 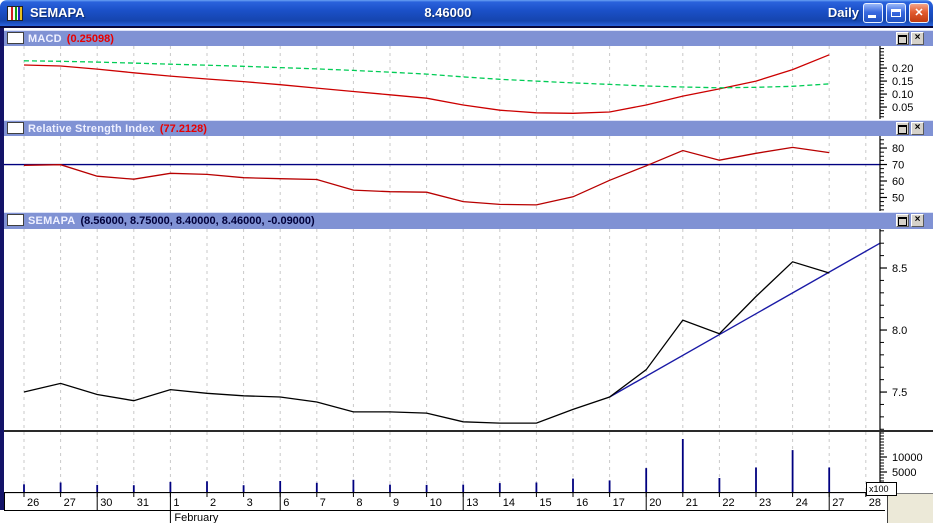 What do you see at coordinates (582, 503) in the screenshot?
I see `svg-text: 16` at bounding box center [582, 503].